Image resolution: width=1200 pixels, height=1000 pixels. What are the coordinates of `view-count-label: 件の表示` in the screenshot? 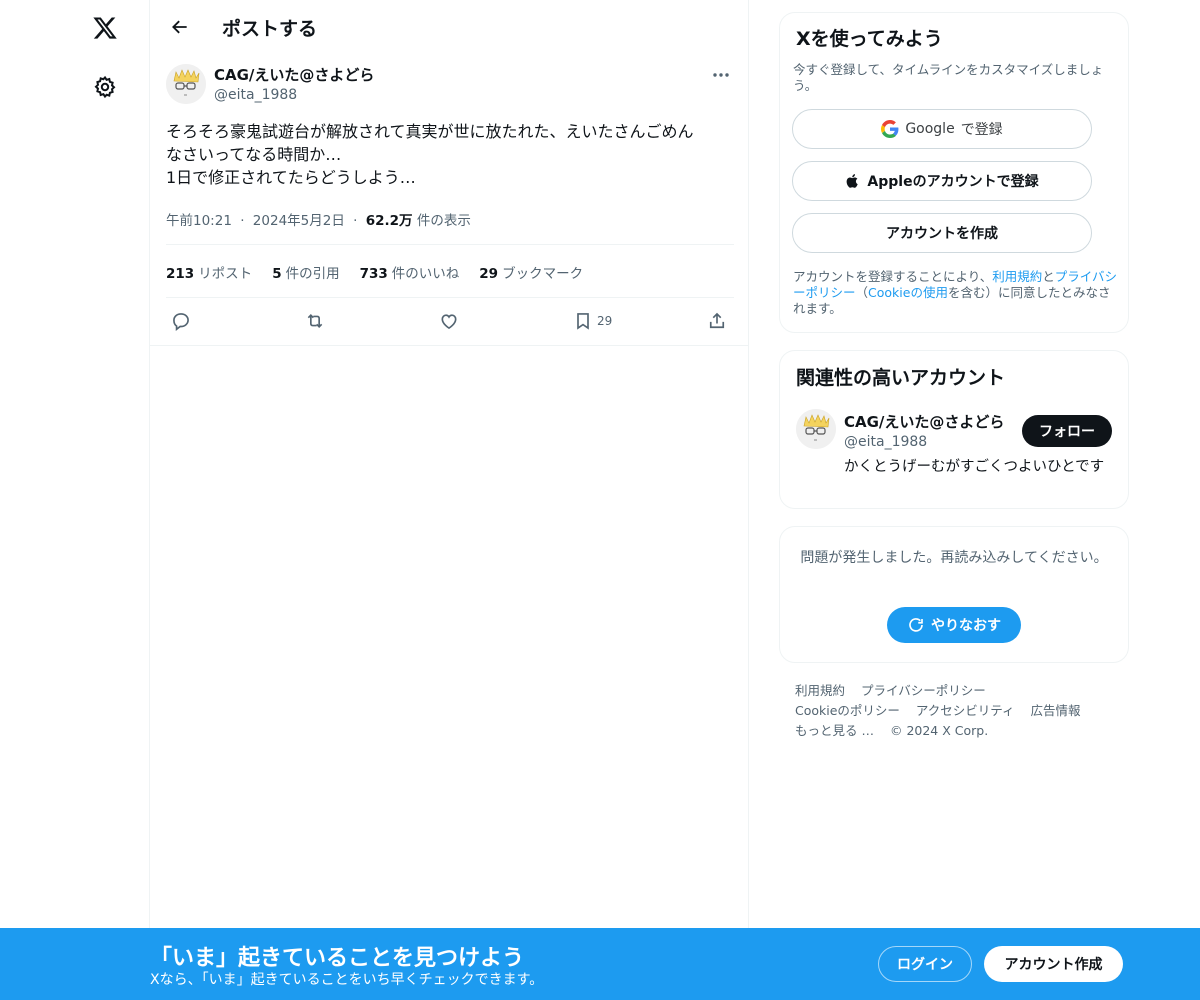 It's located at (443, 221).